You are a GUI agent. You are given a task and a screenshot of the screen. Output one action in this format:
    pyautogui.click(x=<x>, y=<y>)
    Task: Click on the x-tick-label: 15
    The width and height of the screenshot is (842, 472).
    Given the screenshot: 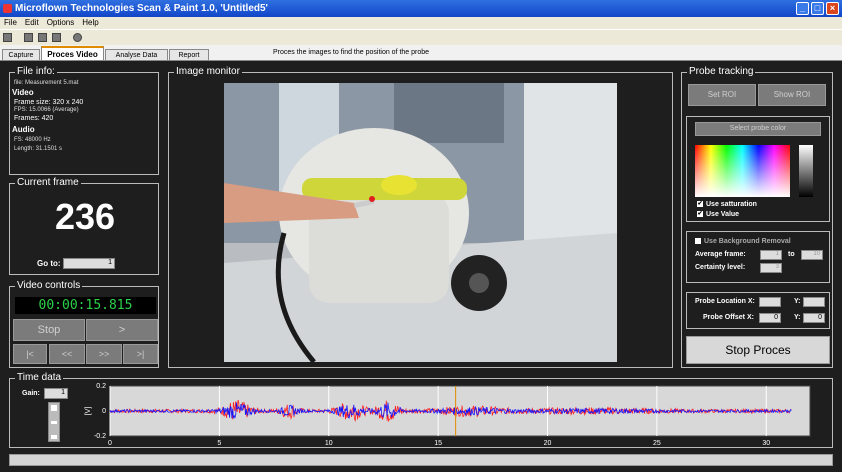 What is the action you would take?
    pyautogui.click(x=438, y=443)
    